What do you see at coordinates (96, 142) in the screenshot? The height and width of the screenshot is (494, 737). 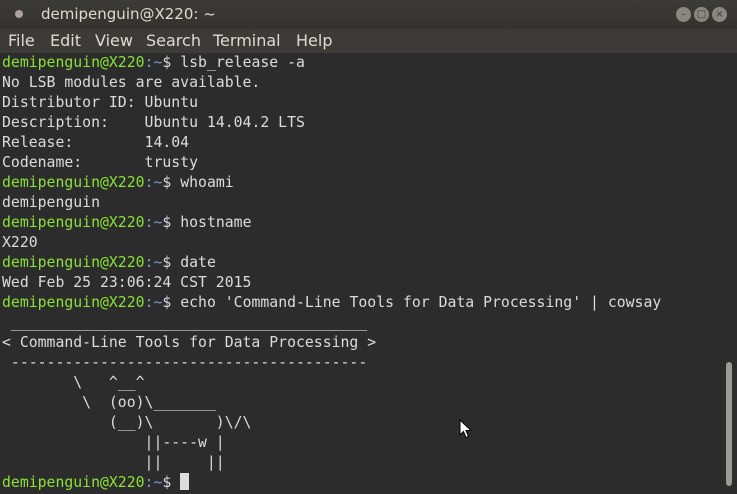 I see `output-line: Release: 14.04` at bounding box center [96, 142].